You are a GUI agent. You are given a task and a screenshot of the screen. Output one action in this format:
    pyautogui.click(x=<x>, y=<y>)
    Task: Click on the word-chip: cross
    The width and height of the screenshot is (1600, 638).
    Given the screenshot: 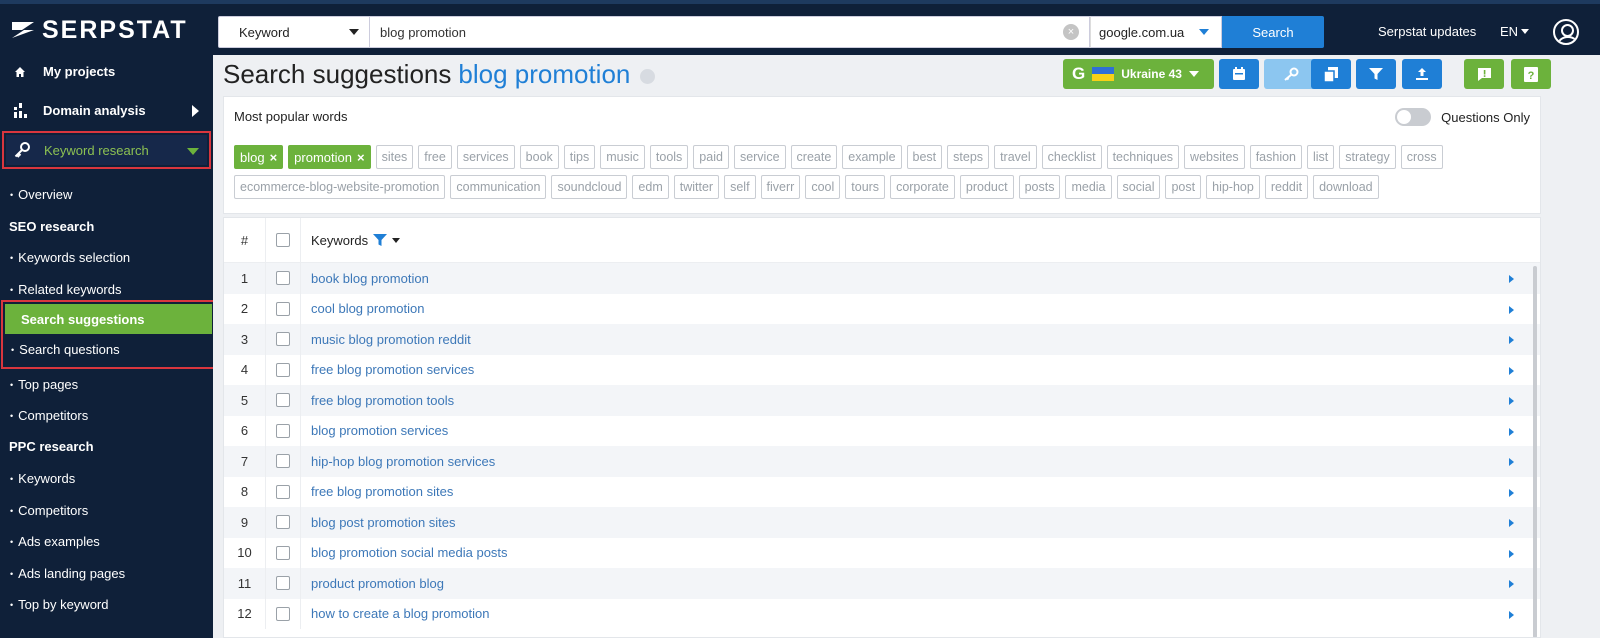 What is the action you would take?
    pyautogui.click(x=1421, y=157)
    